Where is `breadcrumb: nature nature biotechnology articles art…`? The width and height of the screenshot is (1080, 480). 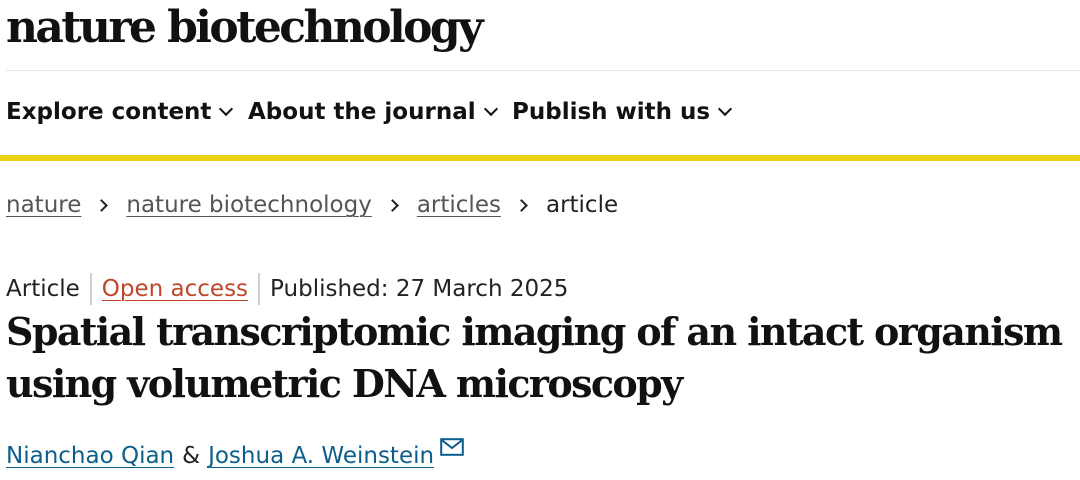
breadcrumb: nature nature biotechnology articles art… is located at coordinates (312, 205).